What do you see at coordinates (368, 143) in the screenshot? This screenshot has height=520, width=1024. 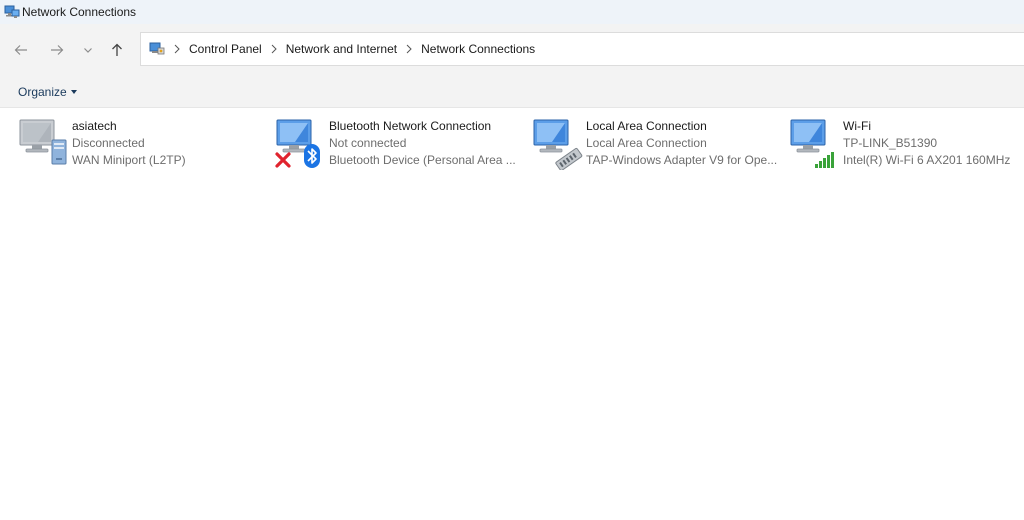 I see `connection-status: Not connected` at bounding box center [368, 143].